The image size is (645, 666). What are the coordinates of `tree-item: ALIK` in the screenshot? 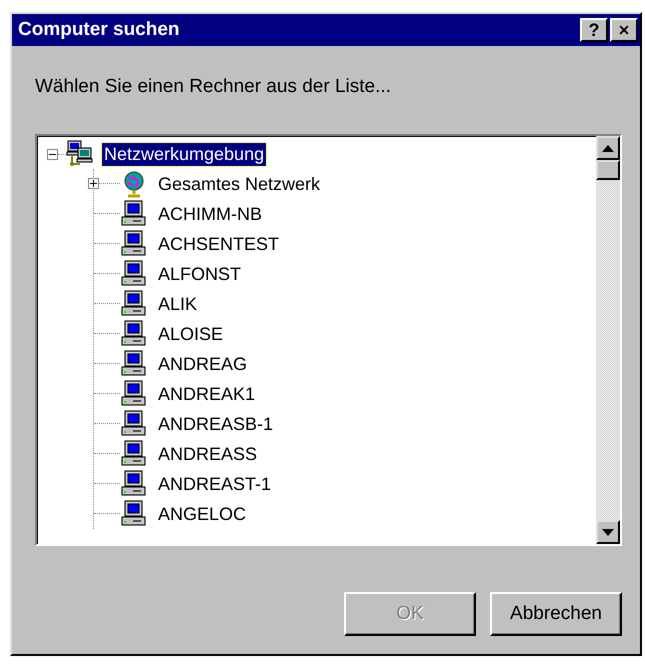 It's located at (178, 304).